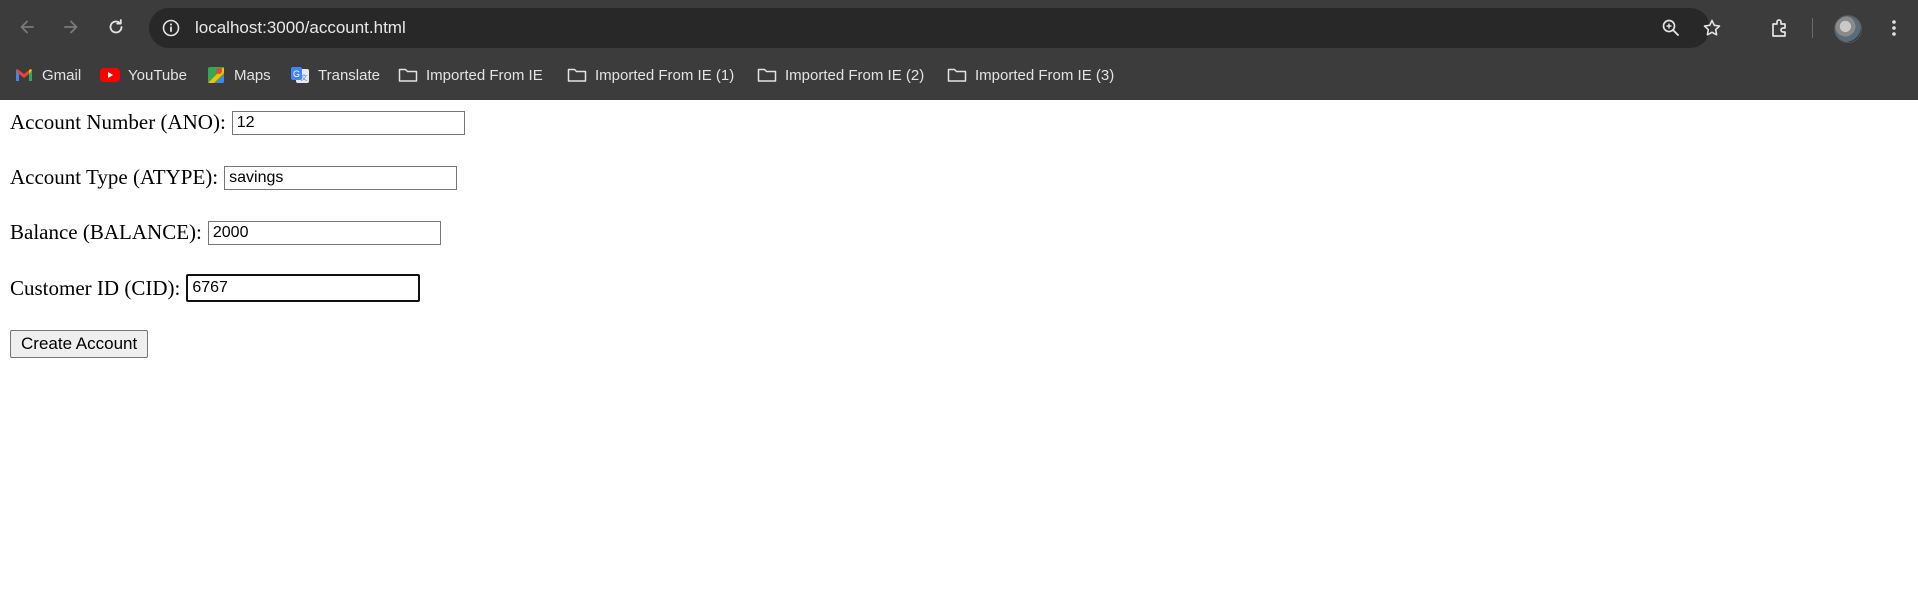 The image size is (1918, 614). I want to click on bookmark-label: Imported From IE, so click(484, 75).